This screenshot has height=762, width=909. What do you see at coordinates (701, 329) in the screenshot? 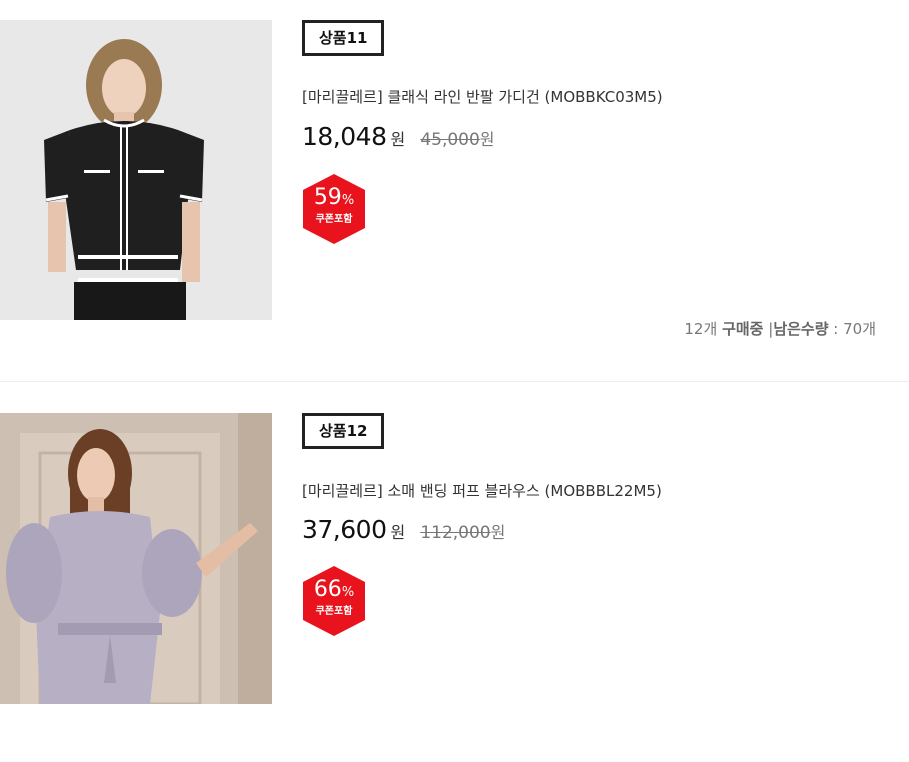
I see `sold-count: 12개` at bounding box center [701, 329].